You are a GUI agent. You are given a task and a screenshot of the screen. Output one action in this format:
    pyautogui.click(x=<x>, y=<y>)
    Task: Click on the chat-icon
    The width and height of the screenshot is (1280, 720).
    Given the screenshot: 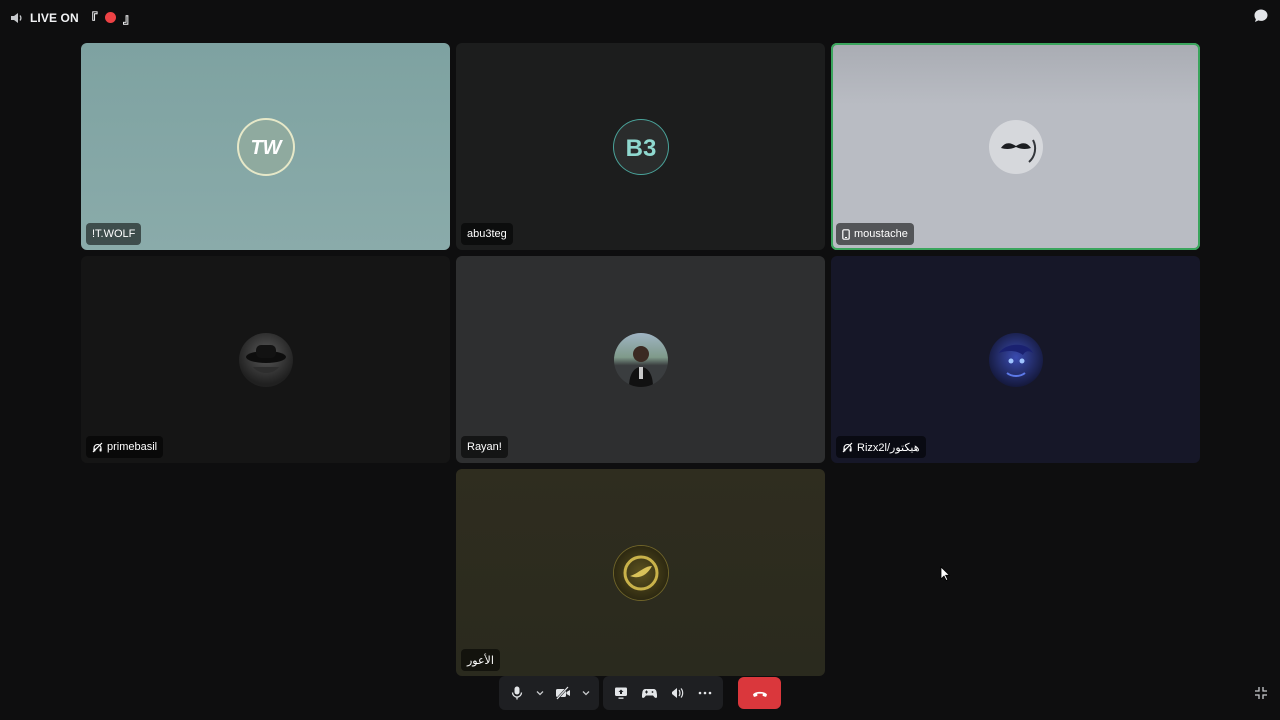 What is the action you would take?
    pyautogui.click(x=1261, y=16)
    